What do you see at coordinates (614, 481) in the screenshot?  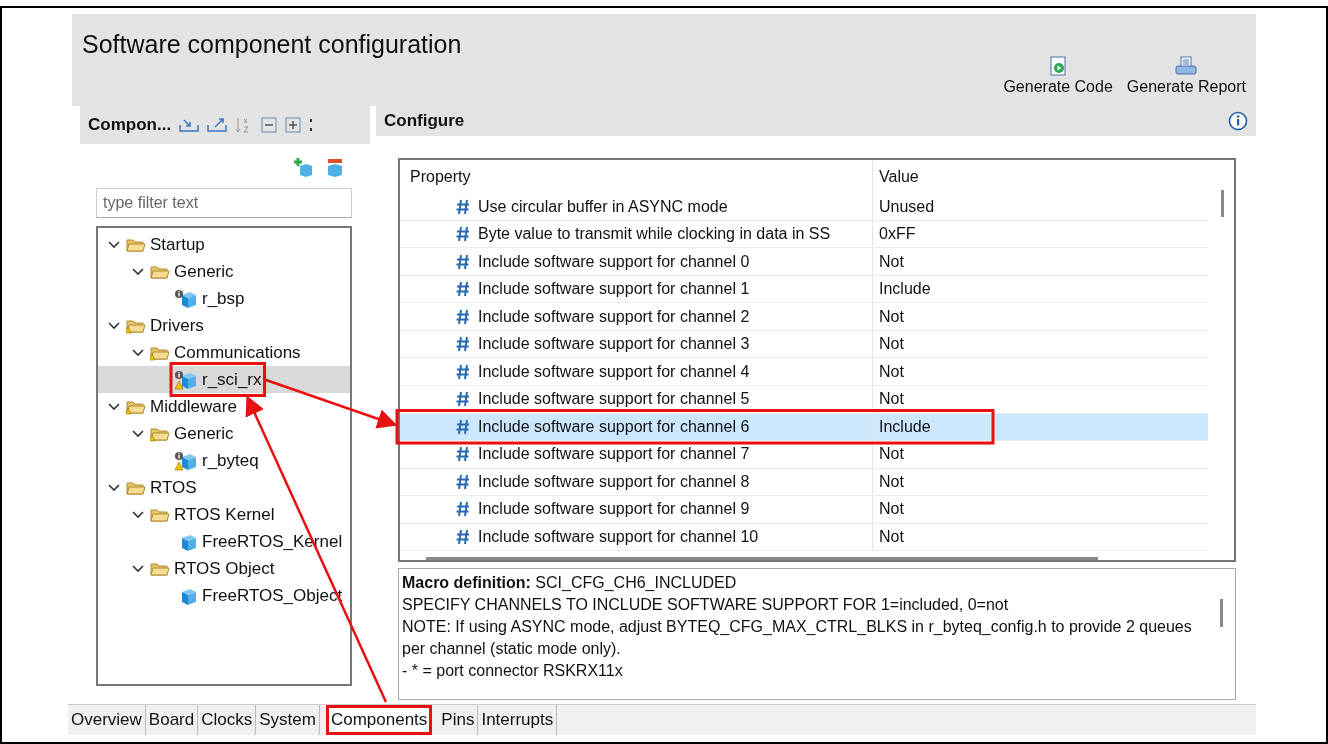 I see `property-name: Include software support for channel 8` at bounding box center [614, 481].